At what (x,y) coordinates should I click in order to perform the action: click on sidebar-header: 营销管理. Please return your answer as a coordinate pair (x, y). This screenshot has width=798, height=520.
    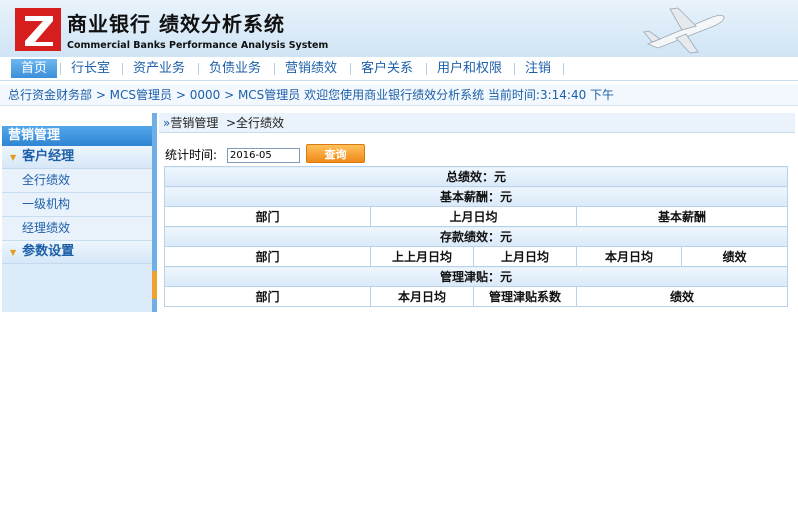
    Looking at the image, I should click on (78, 136).